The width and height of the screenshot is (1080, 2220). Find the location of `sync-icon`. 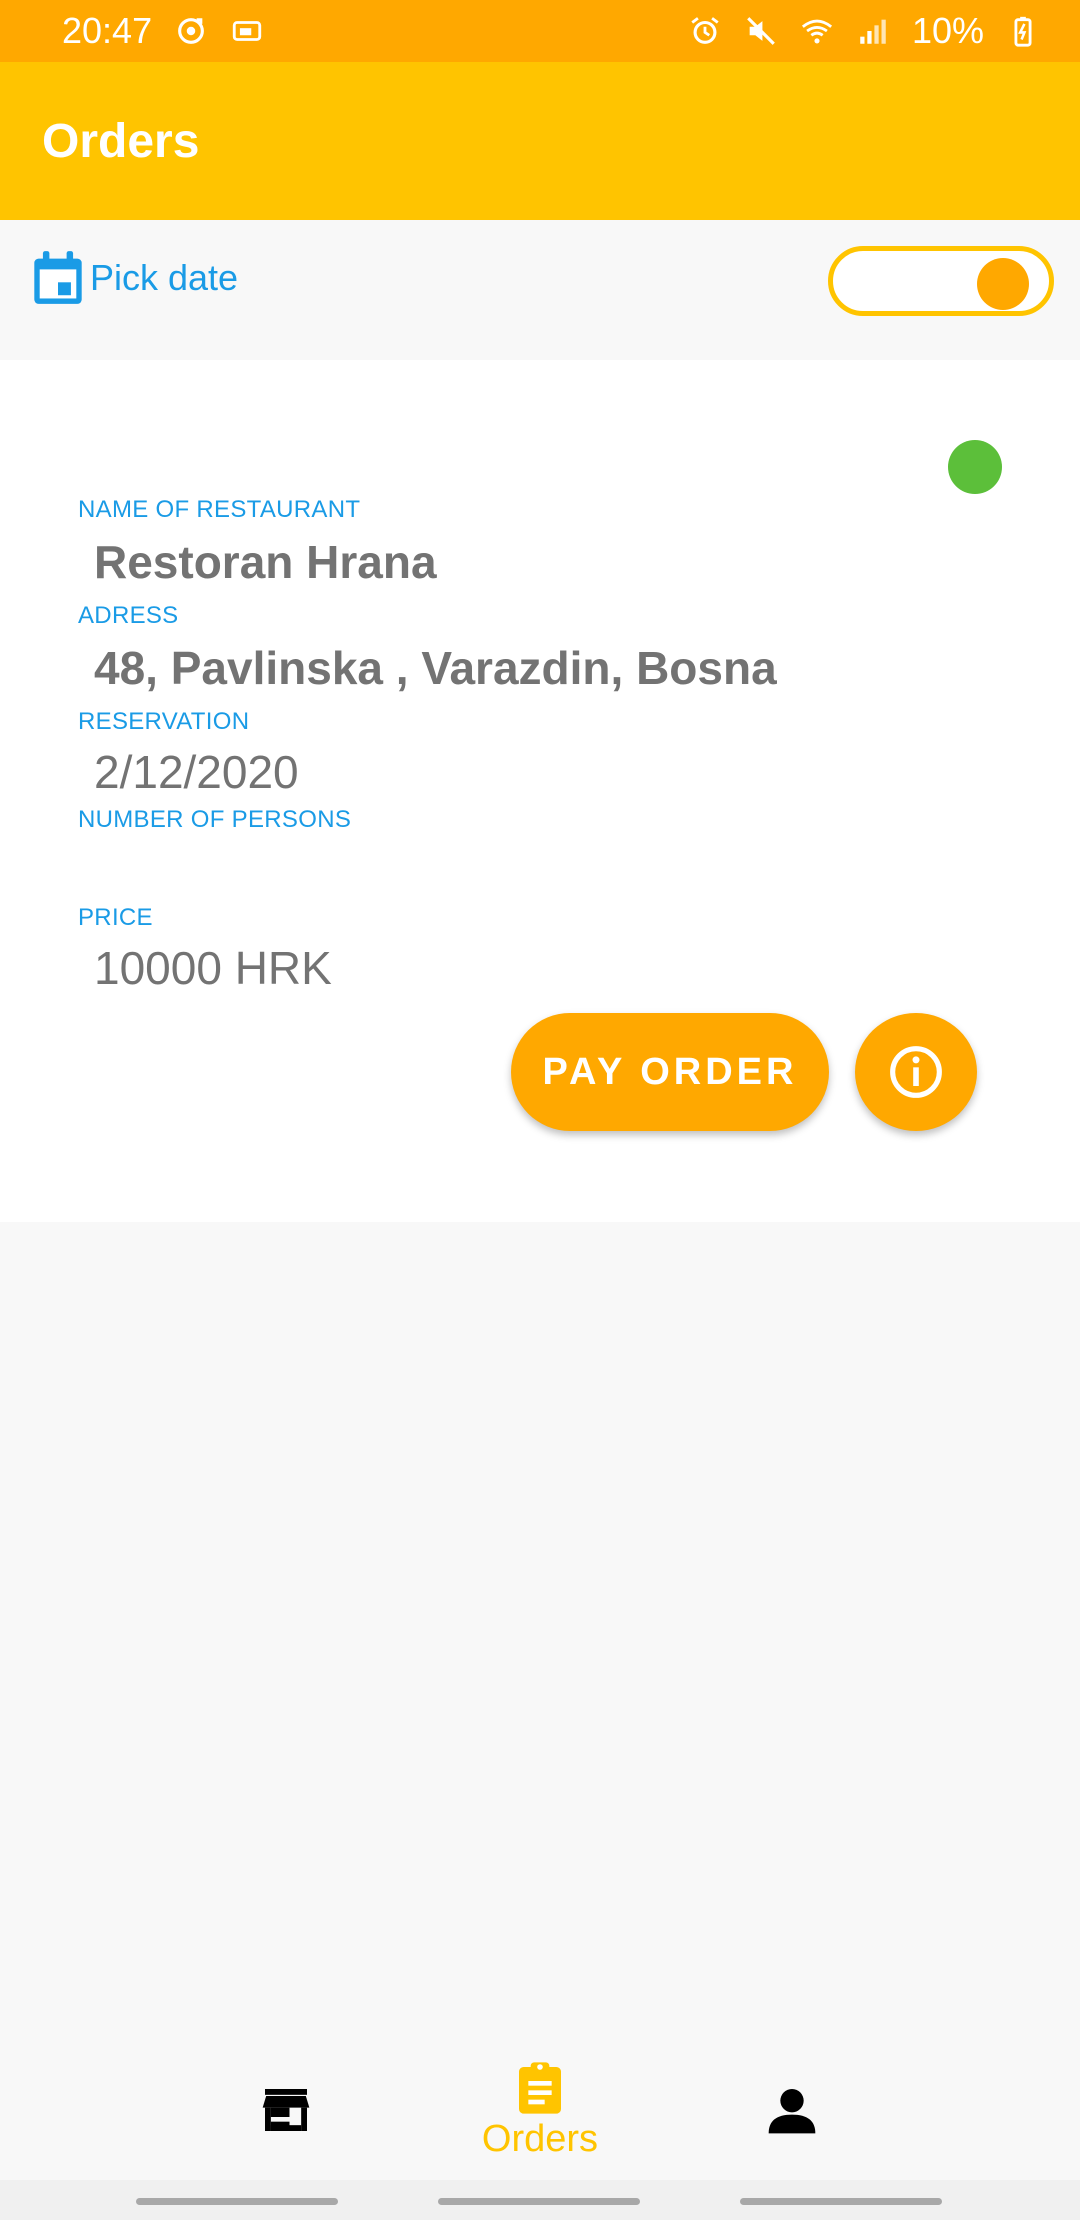

sync-icon is located at coordinates (191, 31).